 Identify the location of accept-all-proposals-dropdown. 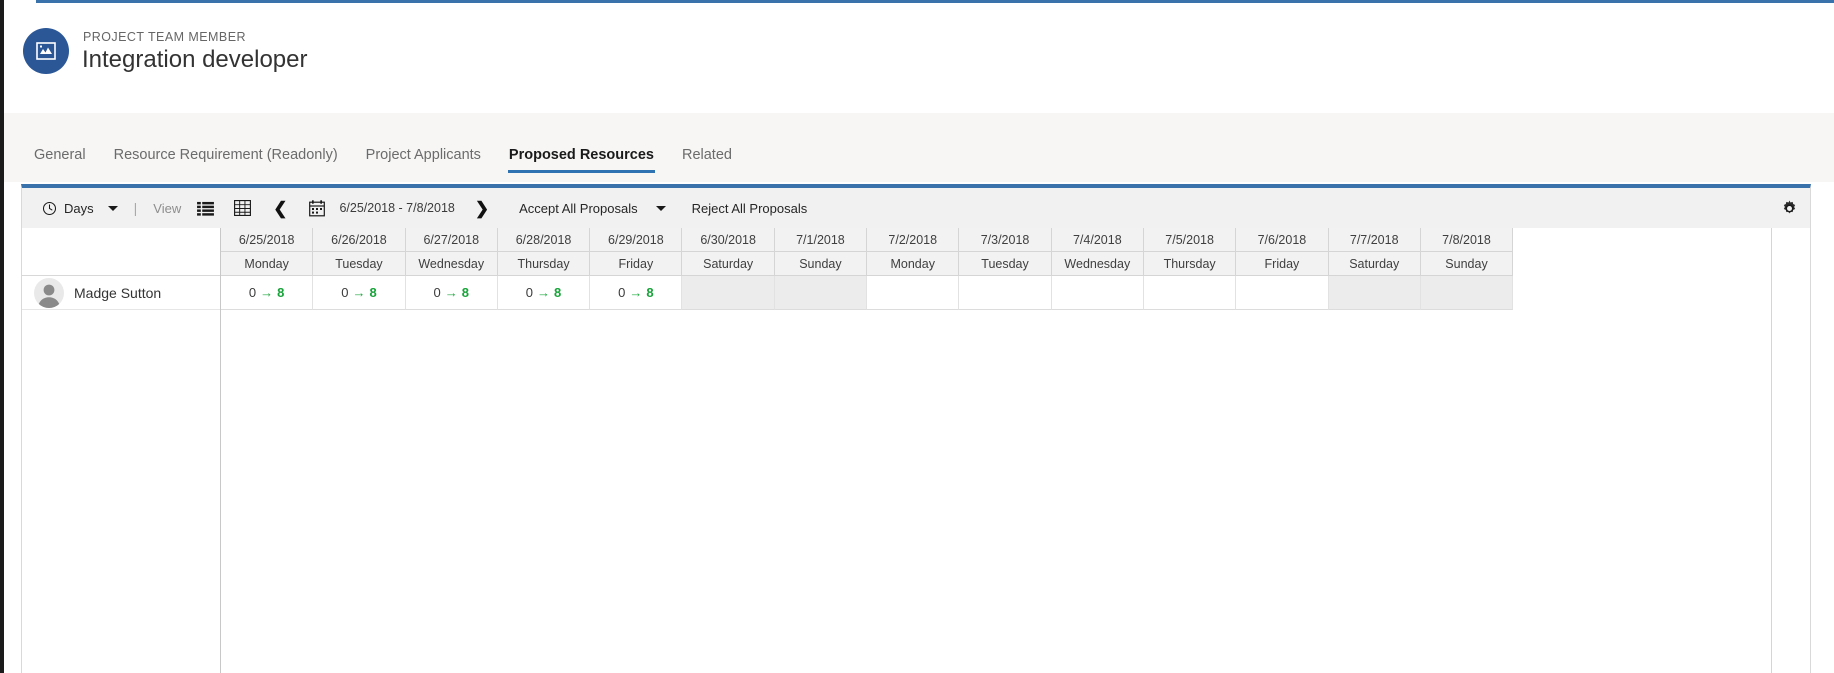
(660, 208).